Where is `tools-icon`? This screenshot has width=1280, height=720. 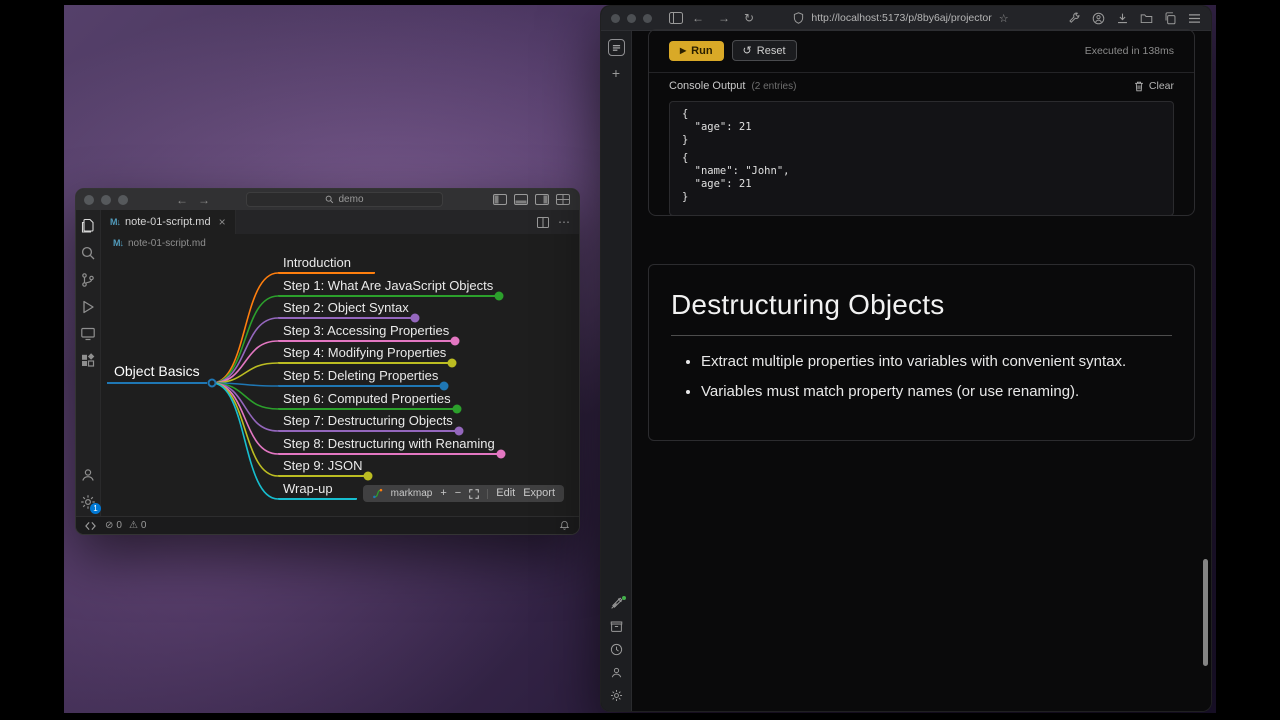 tools-icon is located at coordinates (1074, 18).